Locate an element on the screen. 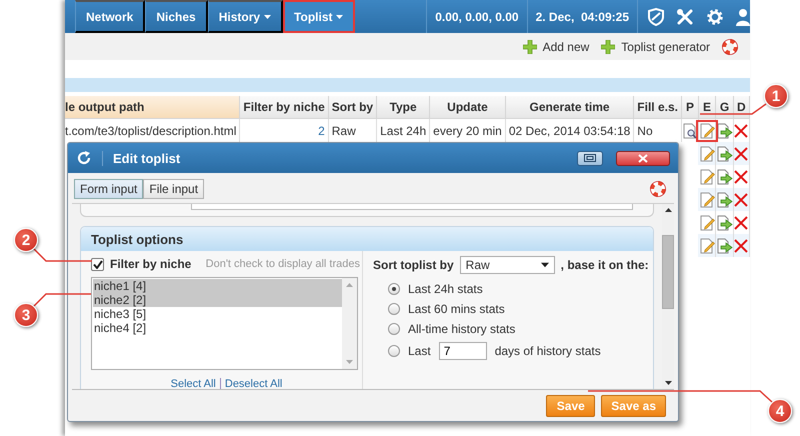 This screenshot has width=800, height=436. column-header: E is located at coordinates (707, 107).